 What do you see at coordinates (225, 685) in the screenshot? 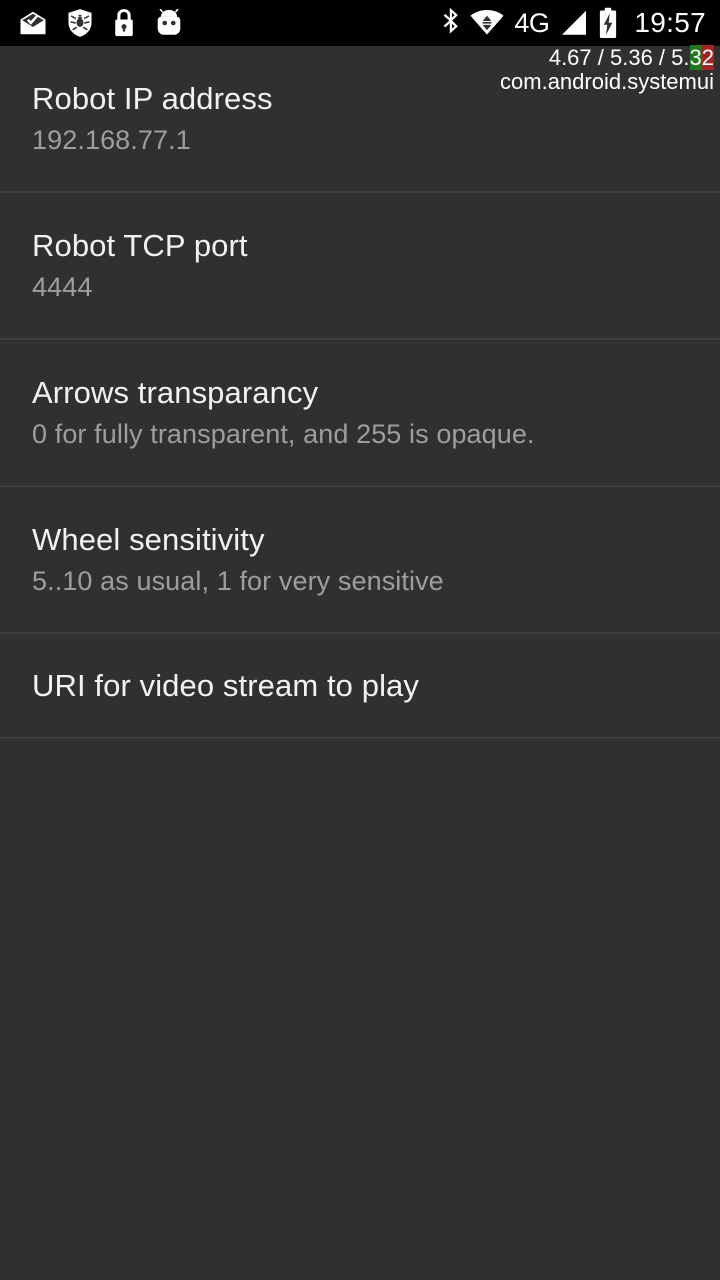
I see `preference-title: URI for video stream to play` at bounding box center [225, 685].